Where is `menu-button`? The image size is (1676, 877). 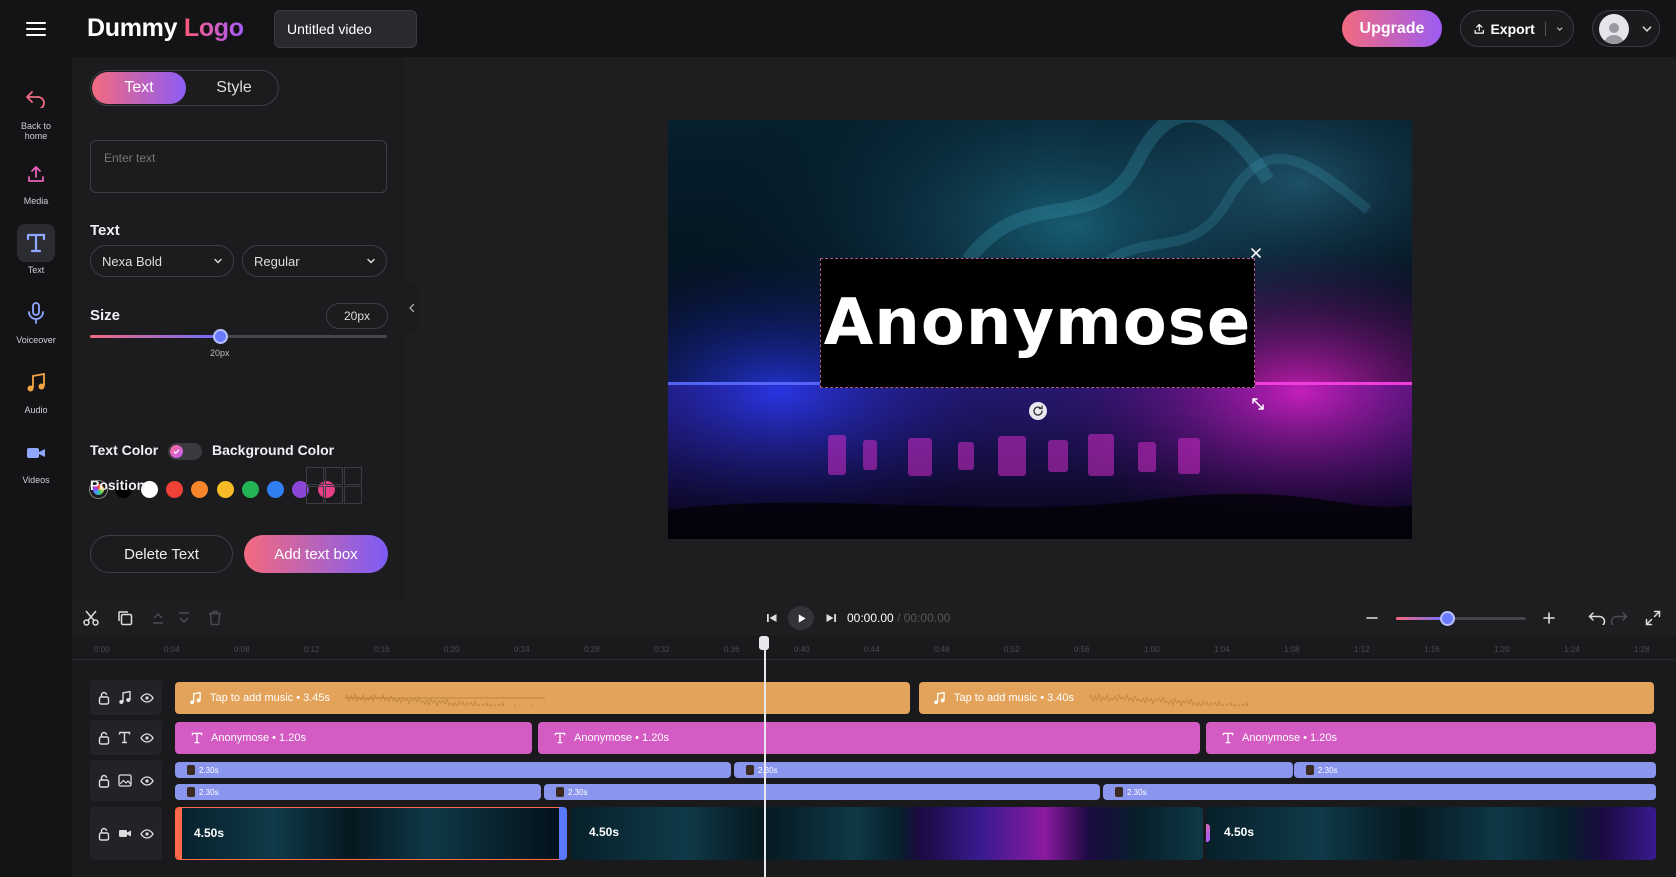 menu-button is located at coordinates (36, 29).